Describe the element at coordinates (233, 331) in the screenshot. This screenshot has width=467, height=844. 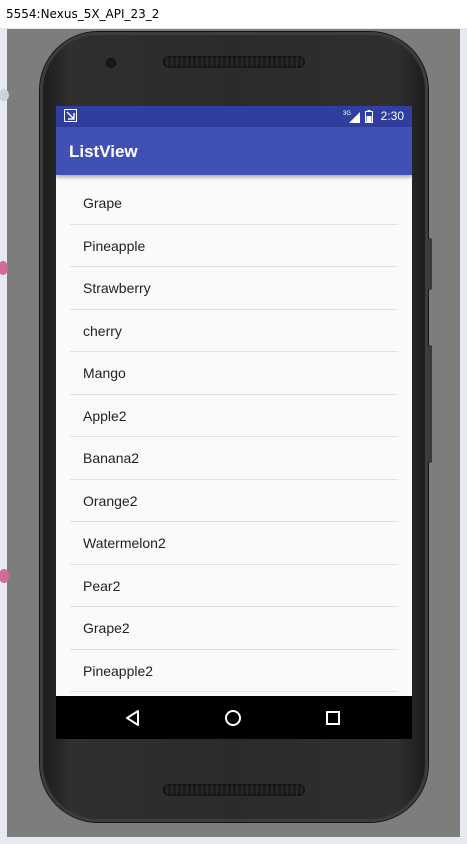
I see `list-item: cherry` at that location.